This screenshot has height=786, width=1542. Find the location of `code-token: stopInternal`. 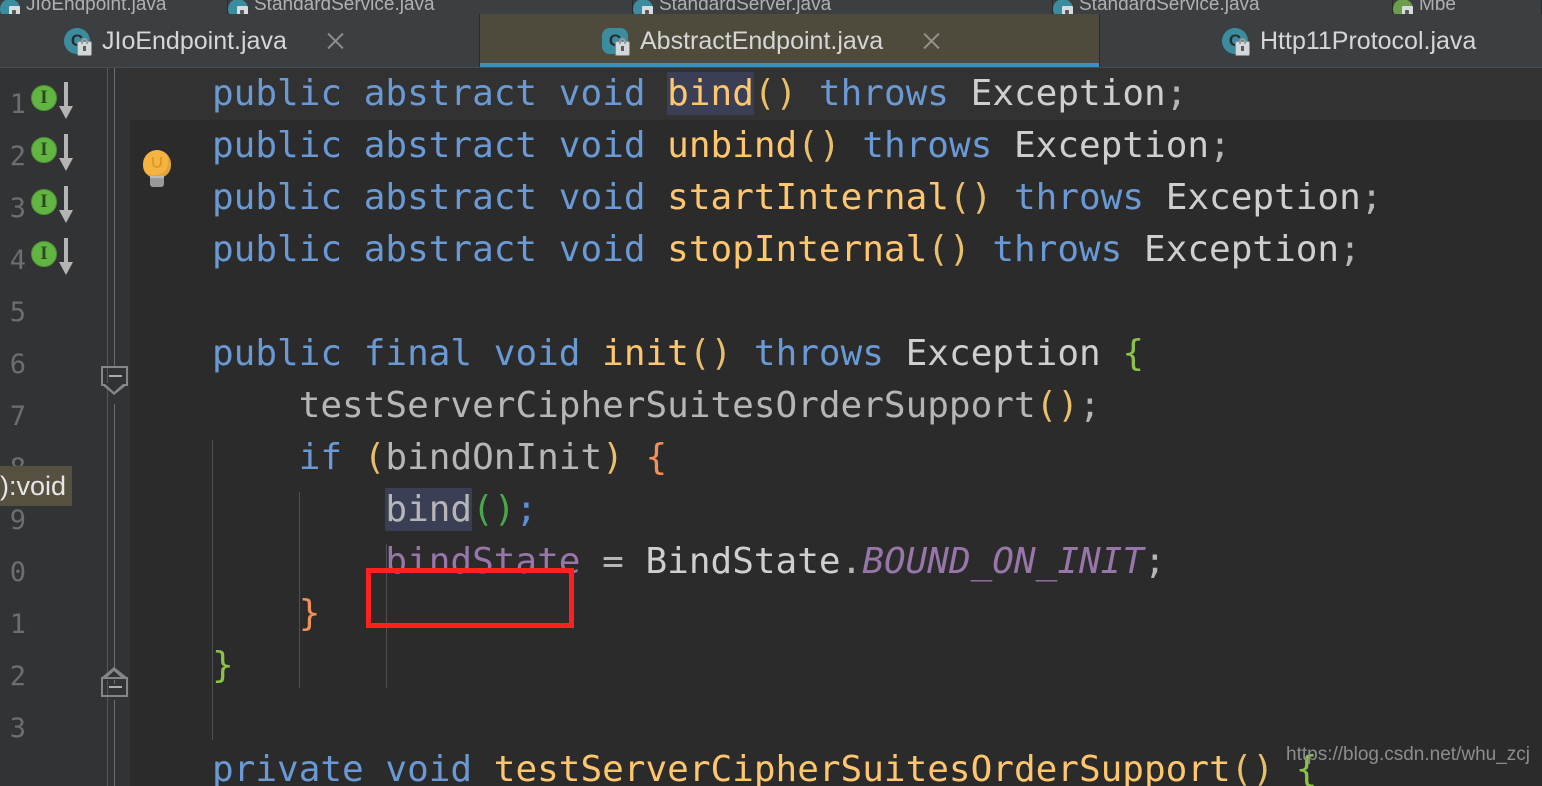

code-token: stopInternal is located at coordinates (797, 249).